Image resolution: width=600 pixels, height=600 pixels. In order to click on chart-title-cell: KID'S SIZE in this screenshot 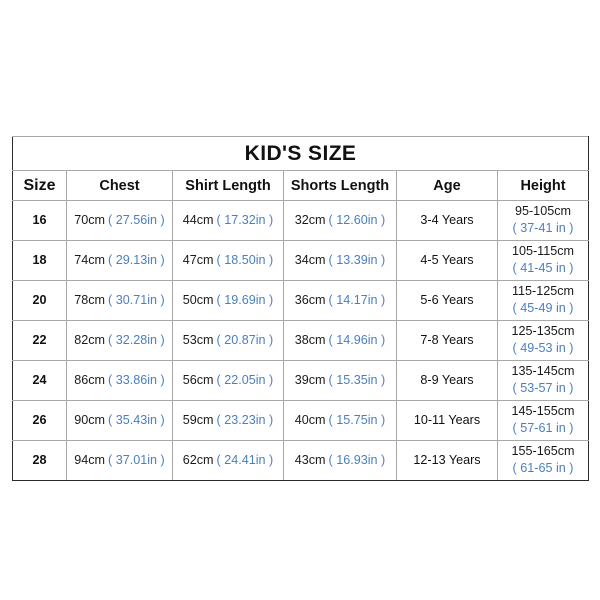, I will do `click(300, 153)`.